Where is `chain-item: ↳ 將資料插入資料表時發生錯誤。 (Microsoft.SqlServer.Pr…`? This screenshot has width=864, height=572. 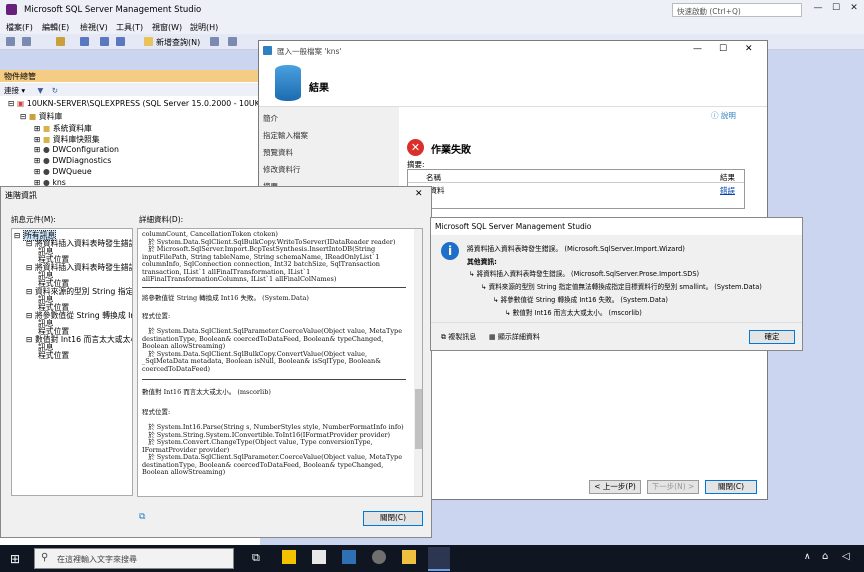 chain-item: ↳ 將資料插入資料表時發生錯誤。 (Microsoft.SqlServer.Pr… is located at coordinates (584, 274).